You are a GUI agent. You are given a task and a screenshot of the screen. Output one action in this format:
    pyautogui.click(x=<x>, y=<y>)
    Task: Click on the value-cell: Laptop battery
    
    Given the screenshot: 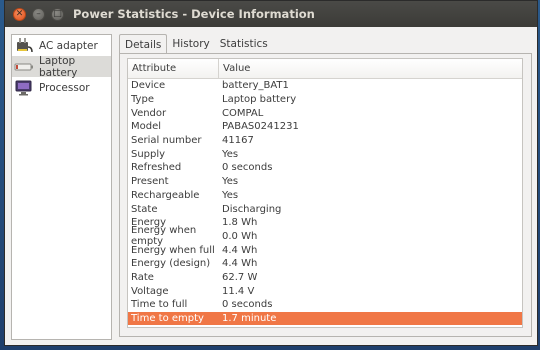 What is the action you would take?
    pyautogui.click(x=259, y=100)
    